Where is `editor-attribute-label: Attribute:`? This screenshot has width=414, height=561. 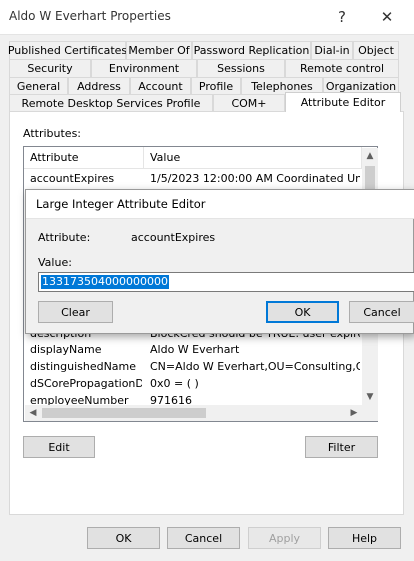 editor-attribute-label: Attribute: is located at coordinates (64, 237).